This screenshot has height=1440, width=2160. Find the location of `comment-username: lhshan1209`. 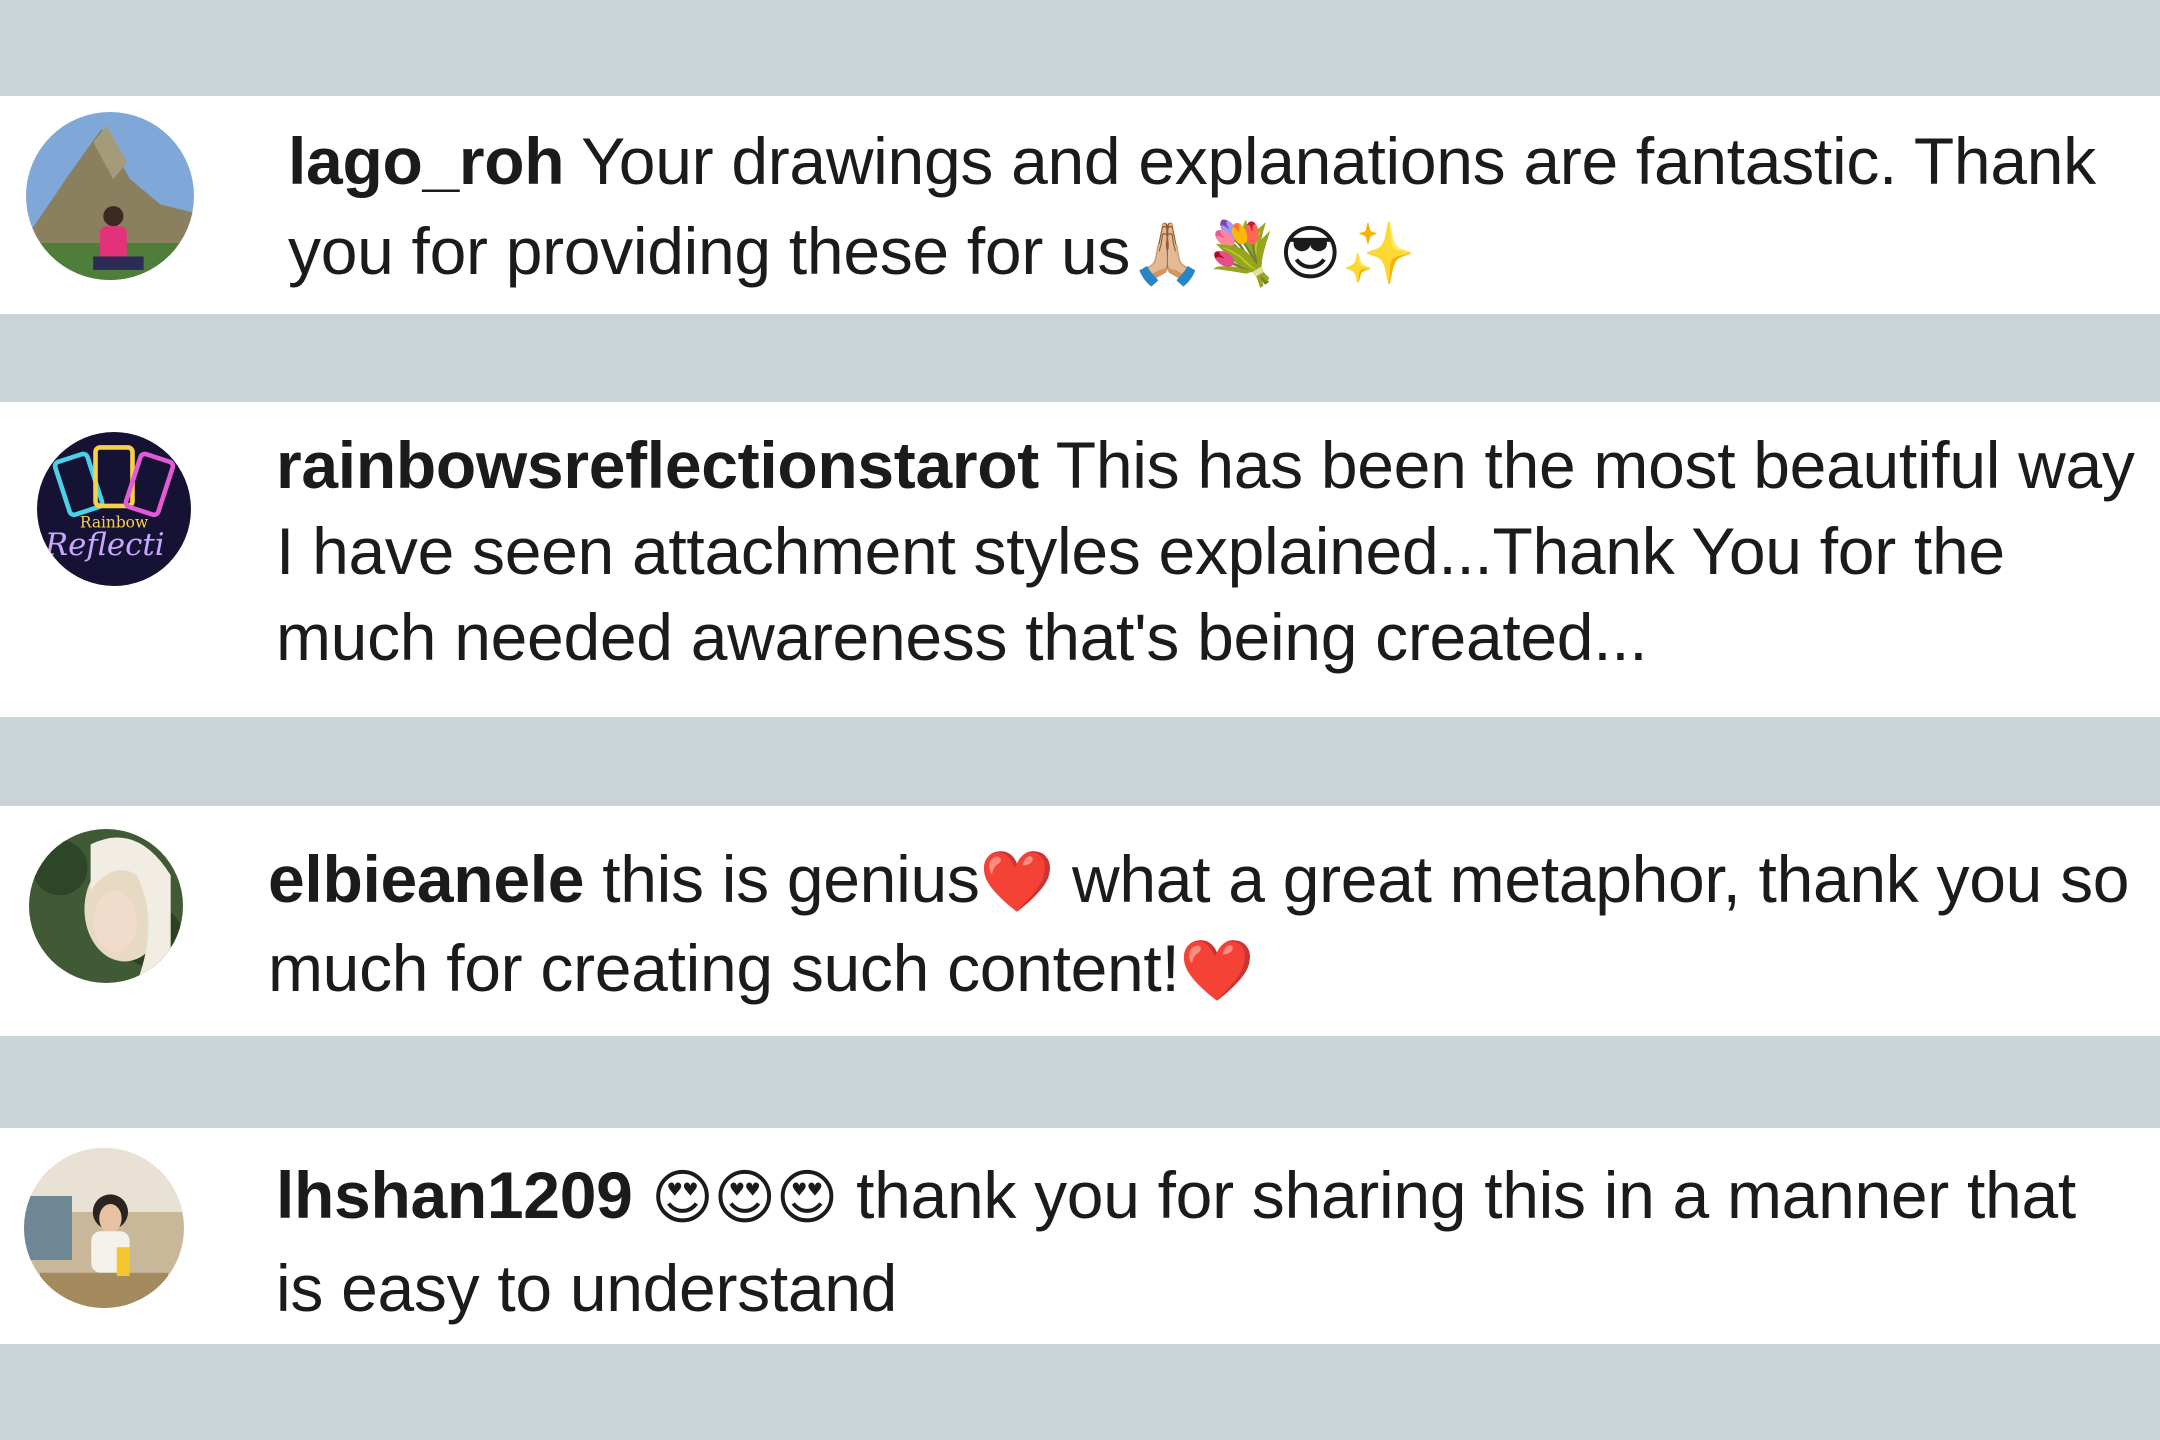

comment-username: lhshan1209 is located at coordinates (454, 1195).